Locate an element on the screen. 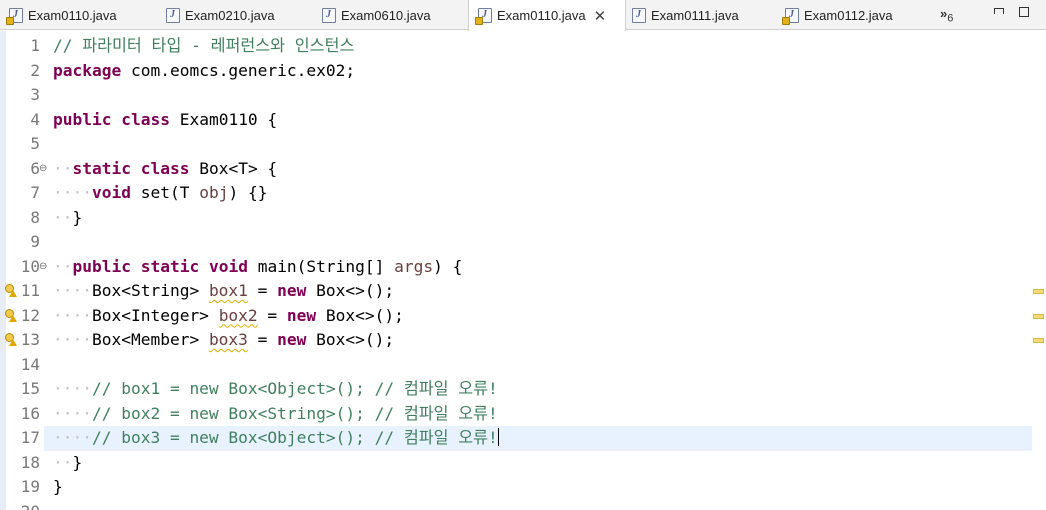  editor-tab: J Exam0111.java is located at coordinates (685, 15).